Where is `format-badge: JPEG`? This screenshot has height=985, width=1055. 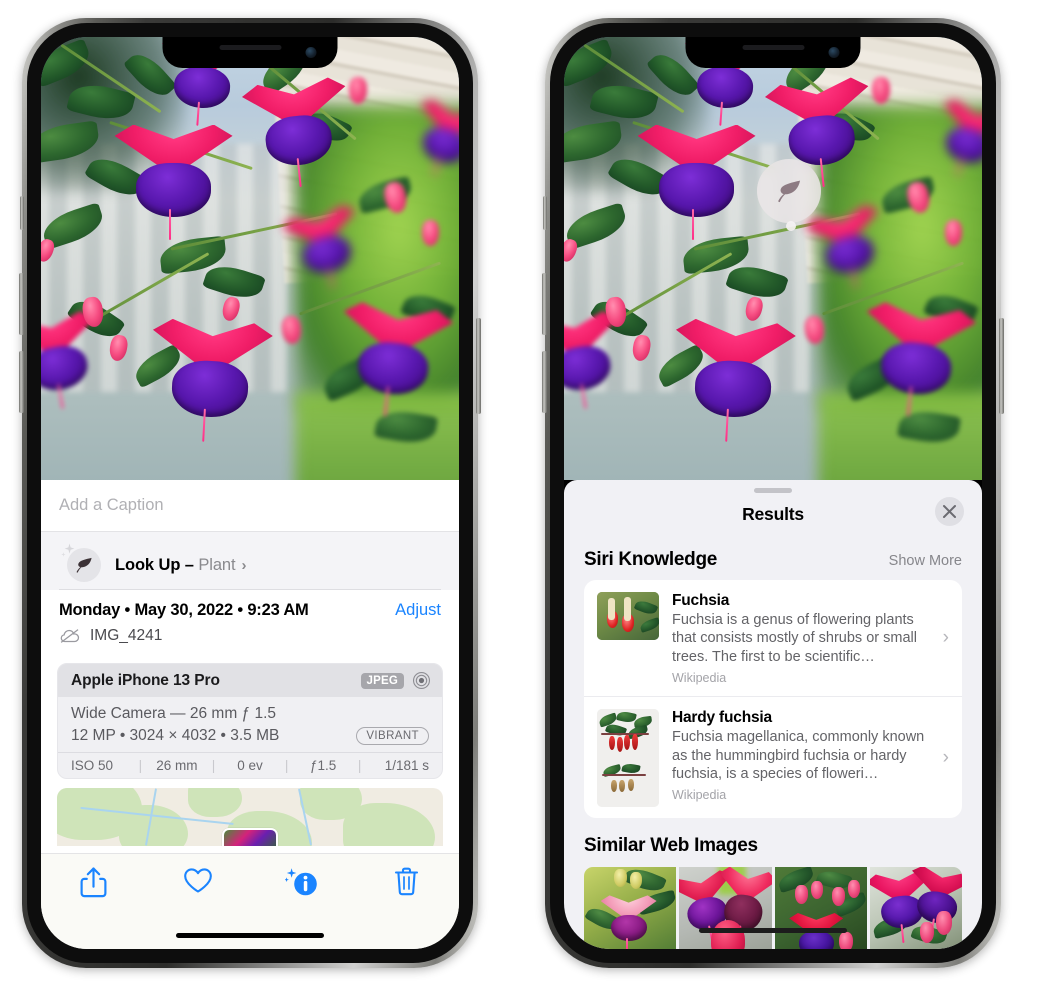
format-badge: JPEG is located at coordinates (382, 680).